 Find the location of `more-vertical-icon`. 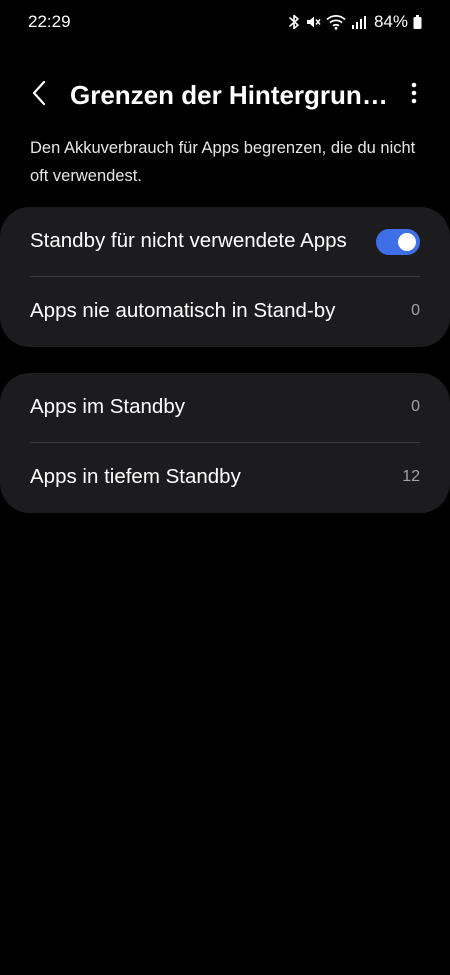

more-vertical-icon is located at coordinates (414, 95).